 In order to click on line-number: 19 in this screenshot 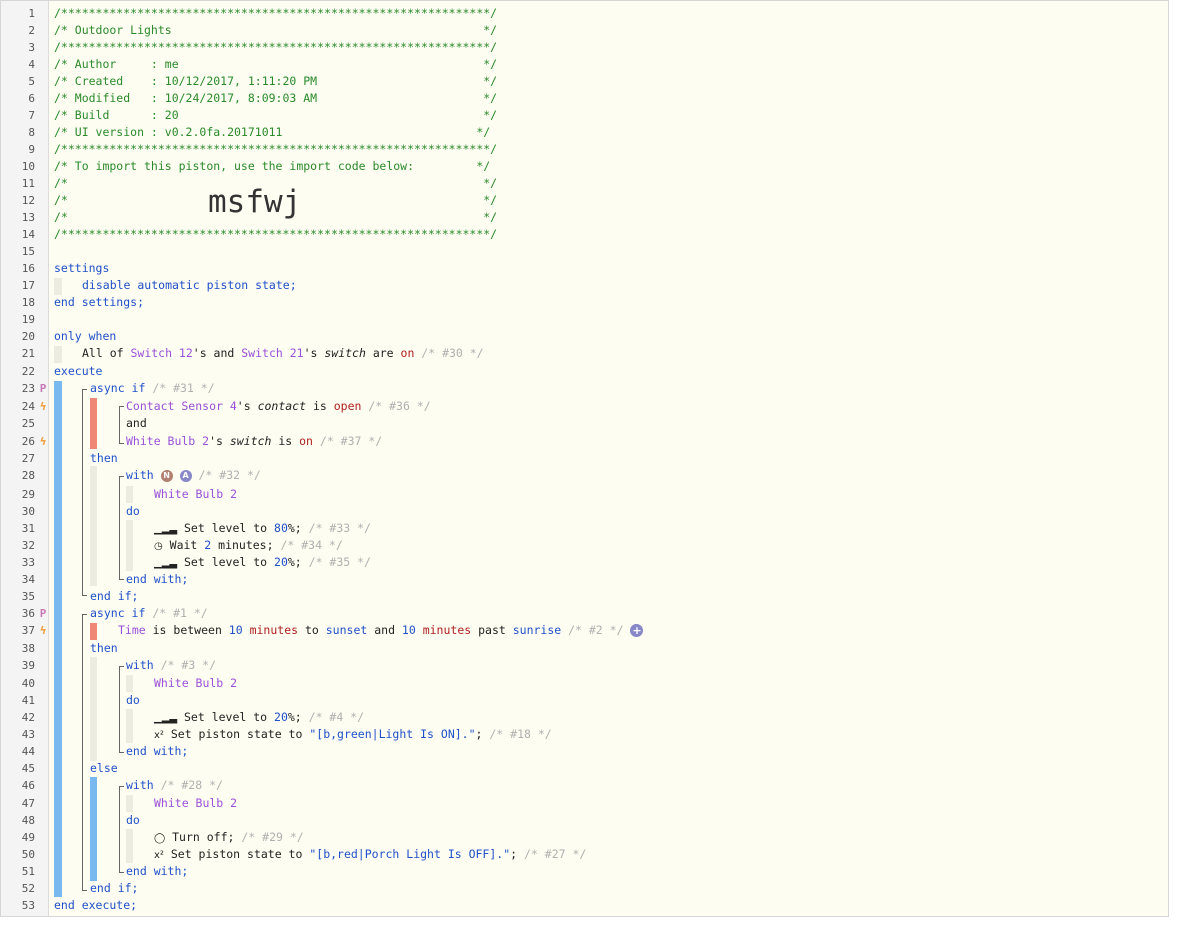, I will do `click(28, 319)`.